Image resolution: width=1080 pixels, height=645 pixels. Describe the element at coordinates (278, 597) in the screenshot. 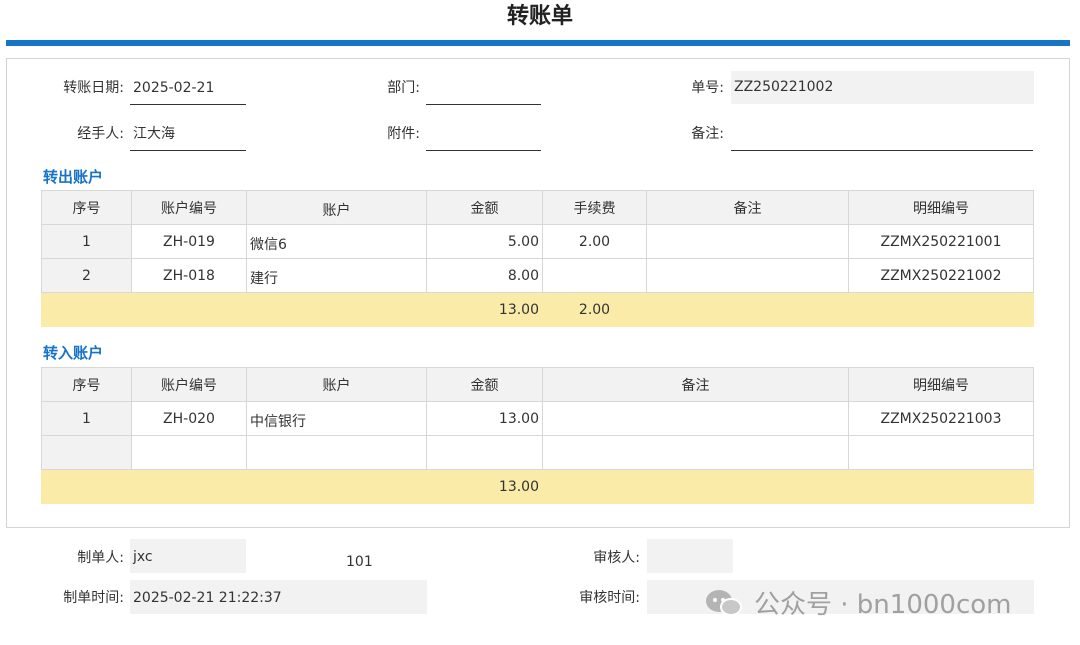

I see `make-time-field: 2025-02-21 21:22:37` at that location.